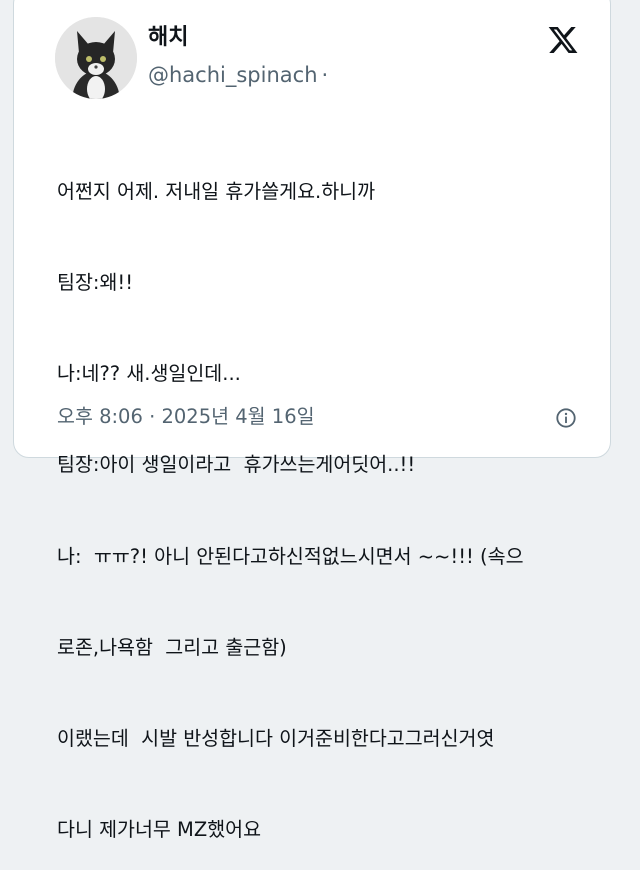  Describe the element at coordinates (290, 556) in the screenshot. I see `tweet-line: 나: ㅠㅠ?! 아니 안된다고하신적없느시면서 ~~!!! (속으` at that location.